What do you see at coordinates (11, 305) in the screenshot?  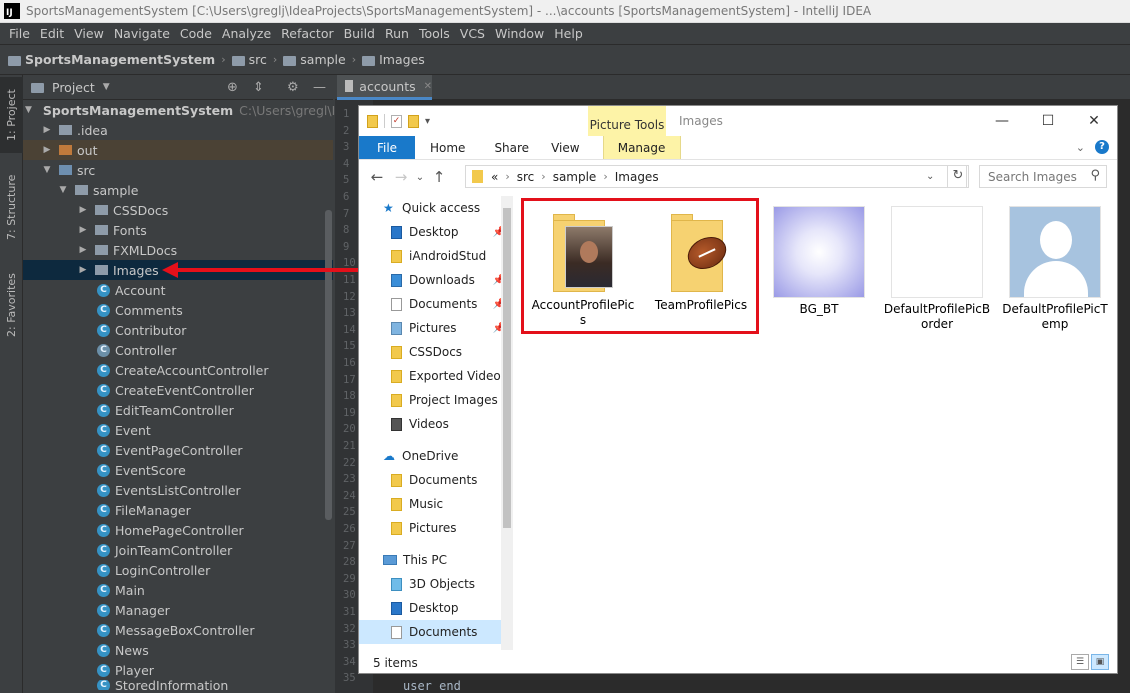 I see `tab-favorites: 2: Favorites` at bounding box center [11, 305].